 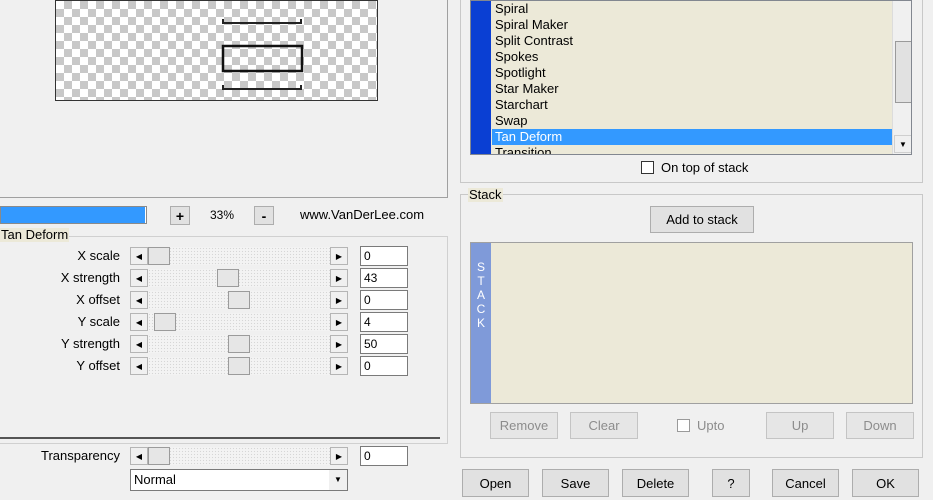 I want to click on effect-list-item: Swap, so click(x=692, y=121).